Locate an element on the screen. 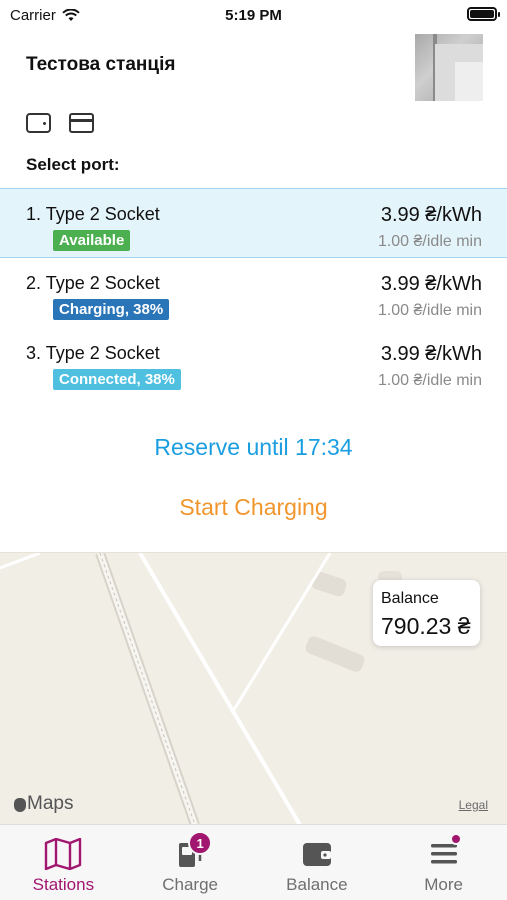 This screenshot has width=507, height=900. tab-charge: 1 Charge is located at coordinates (190, 862).